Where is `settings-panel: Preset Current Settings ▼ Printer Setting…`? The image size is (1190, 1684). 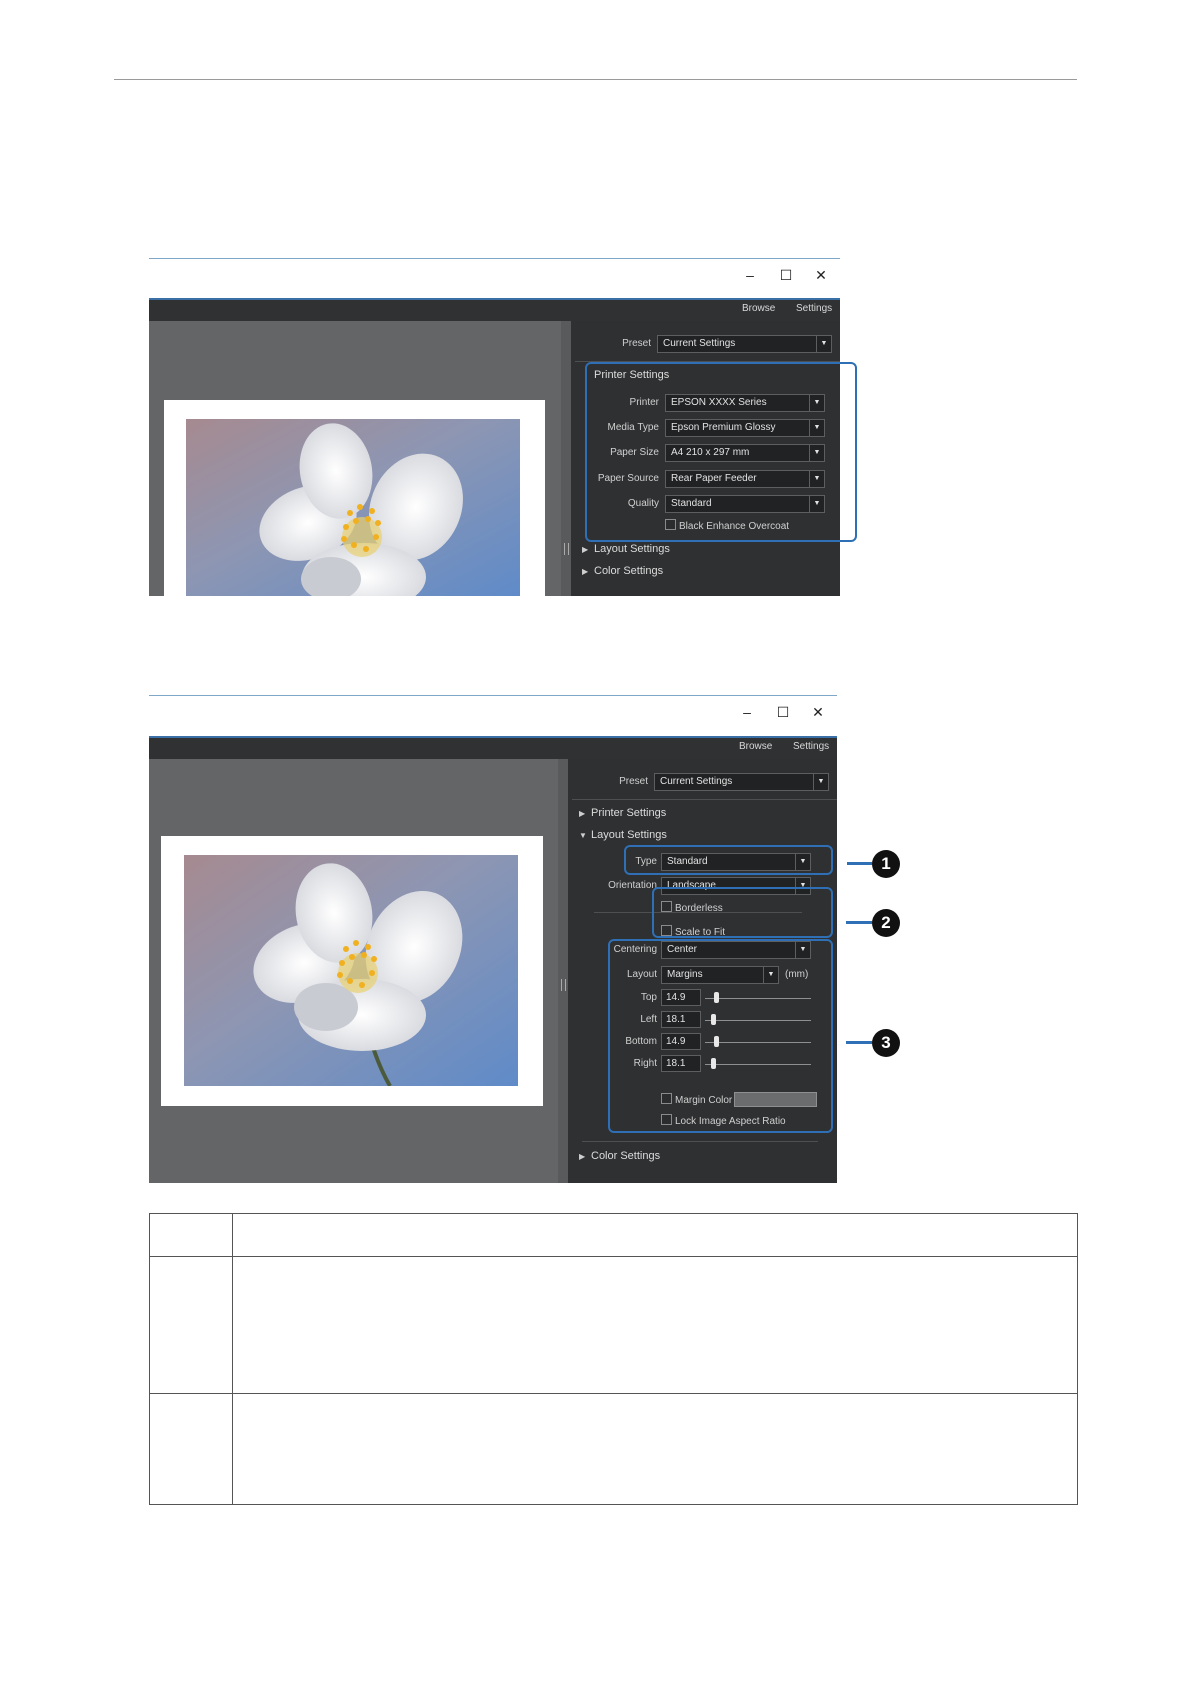
settings-panel: Preset Current Settings ▼ Printer Setting… is located at coordinates (714, 458).